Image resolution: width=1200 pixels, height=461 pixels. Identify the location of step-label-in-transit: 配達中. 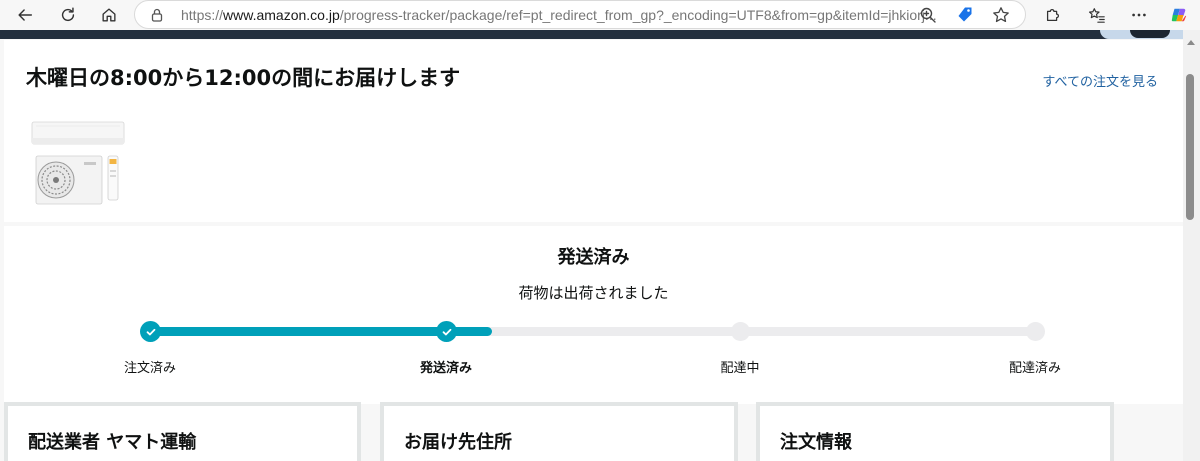
(740, 368).